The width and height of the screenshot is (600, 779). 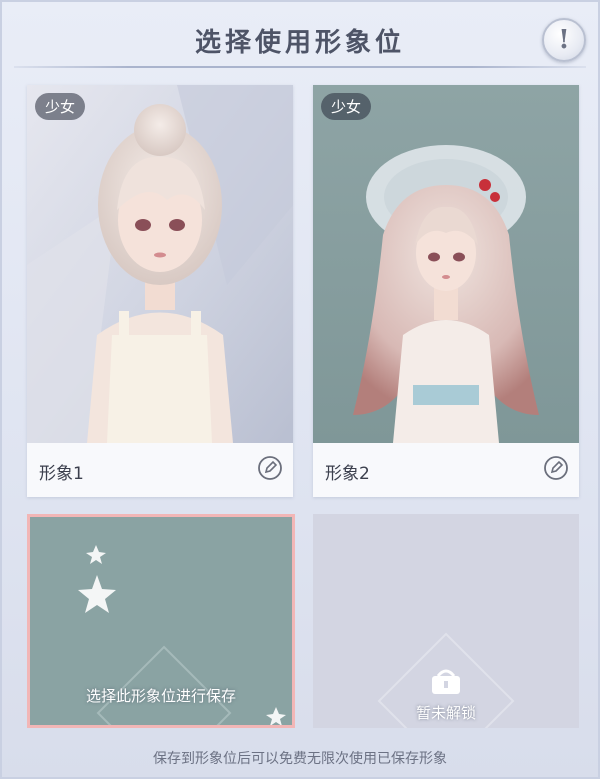 I want to click on lock-icon, so click(x=446, y=681).